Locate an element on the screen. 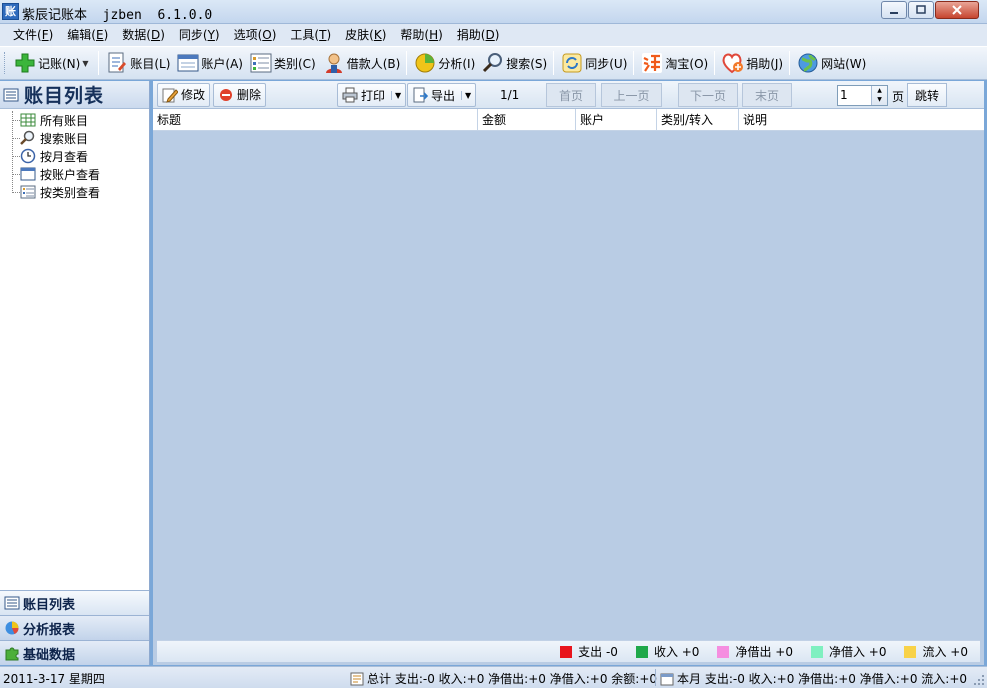  print-label: 打印 is located at coordinates (373, 95).